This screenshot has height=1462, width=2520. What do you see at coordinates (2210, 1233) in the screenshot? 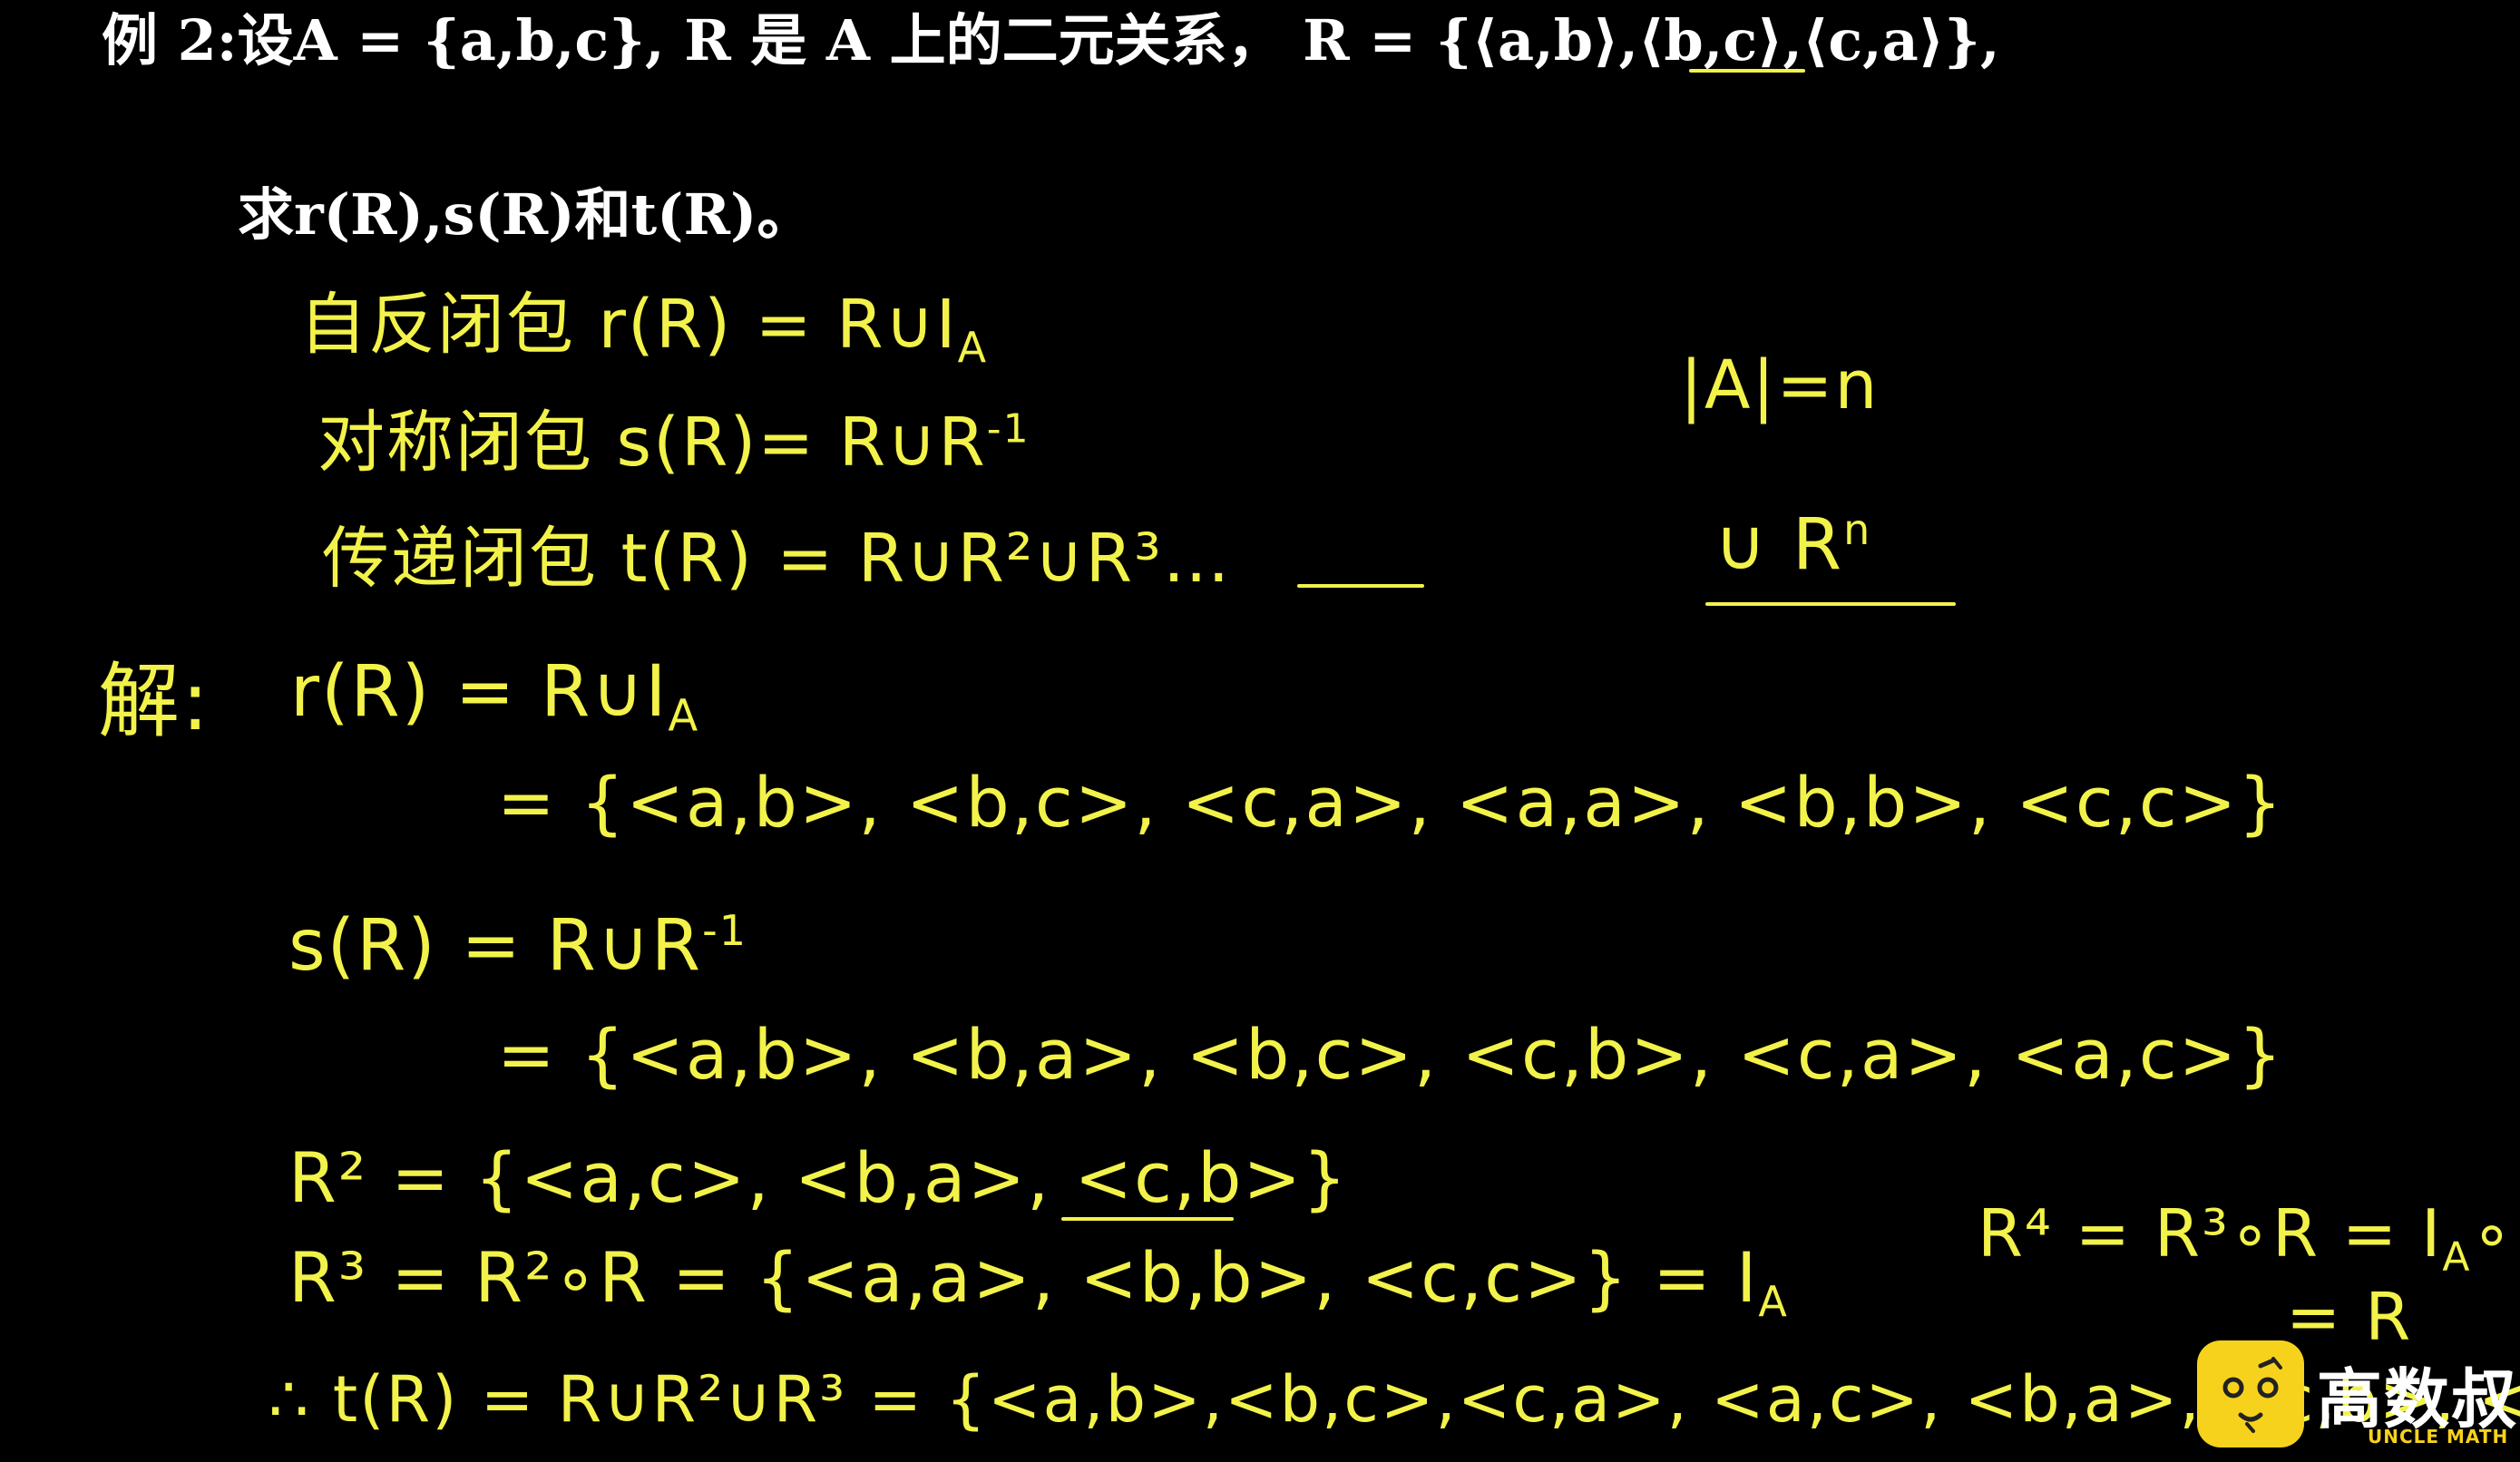
I see `solution-r4-text: R⁴ = R³∘R = I` at bounding box center [2210, 1233].